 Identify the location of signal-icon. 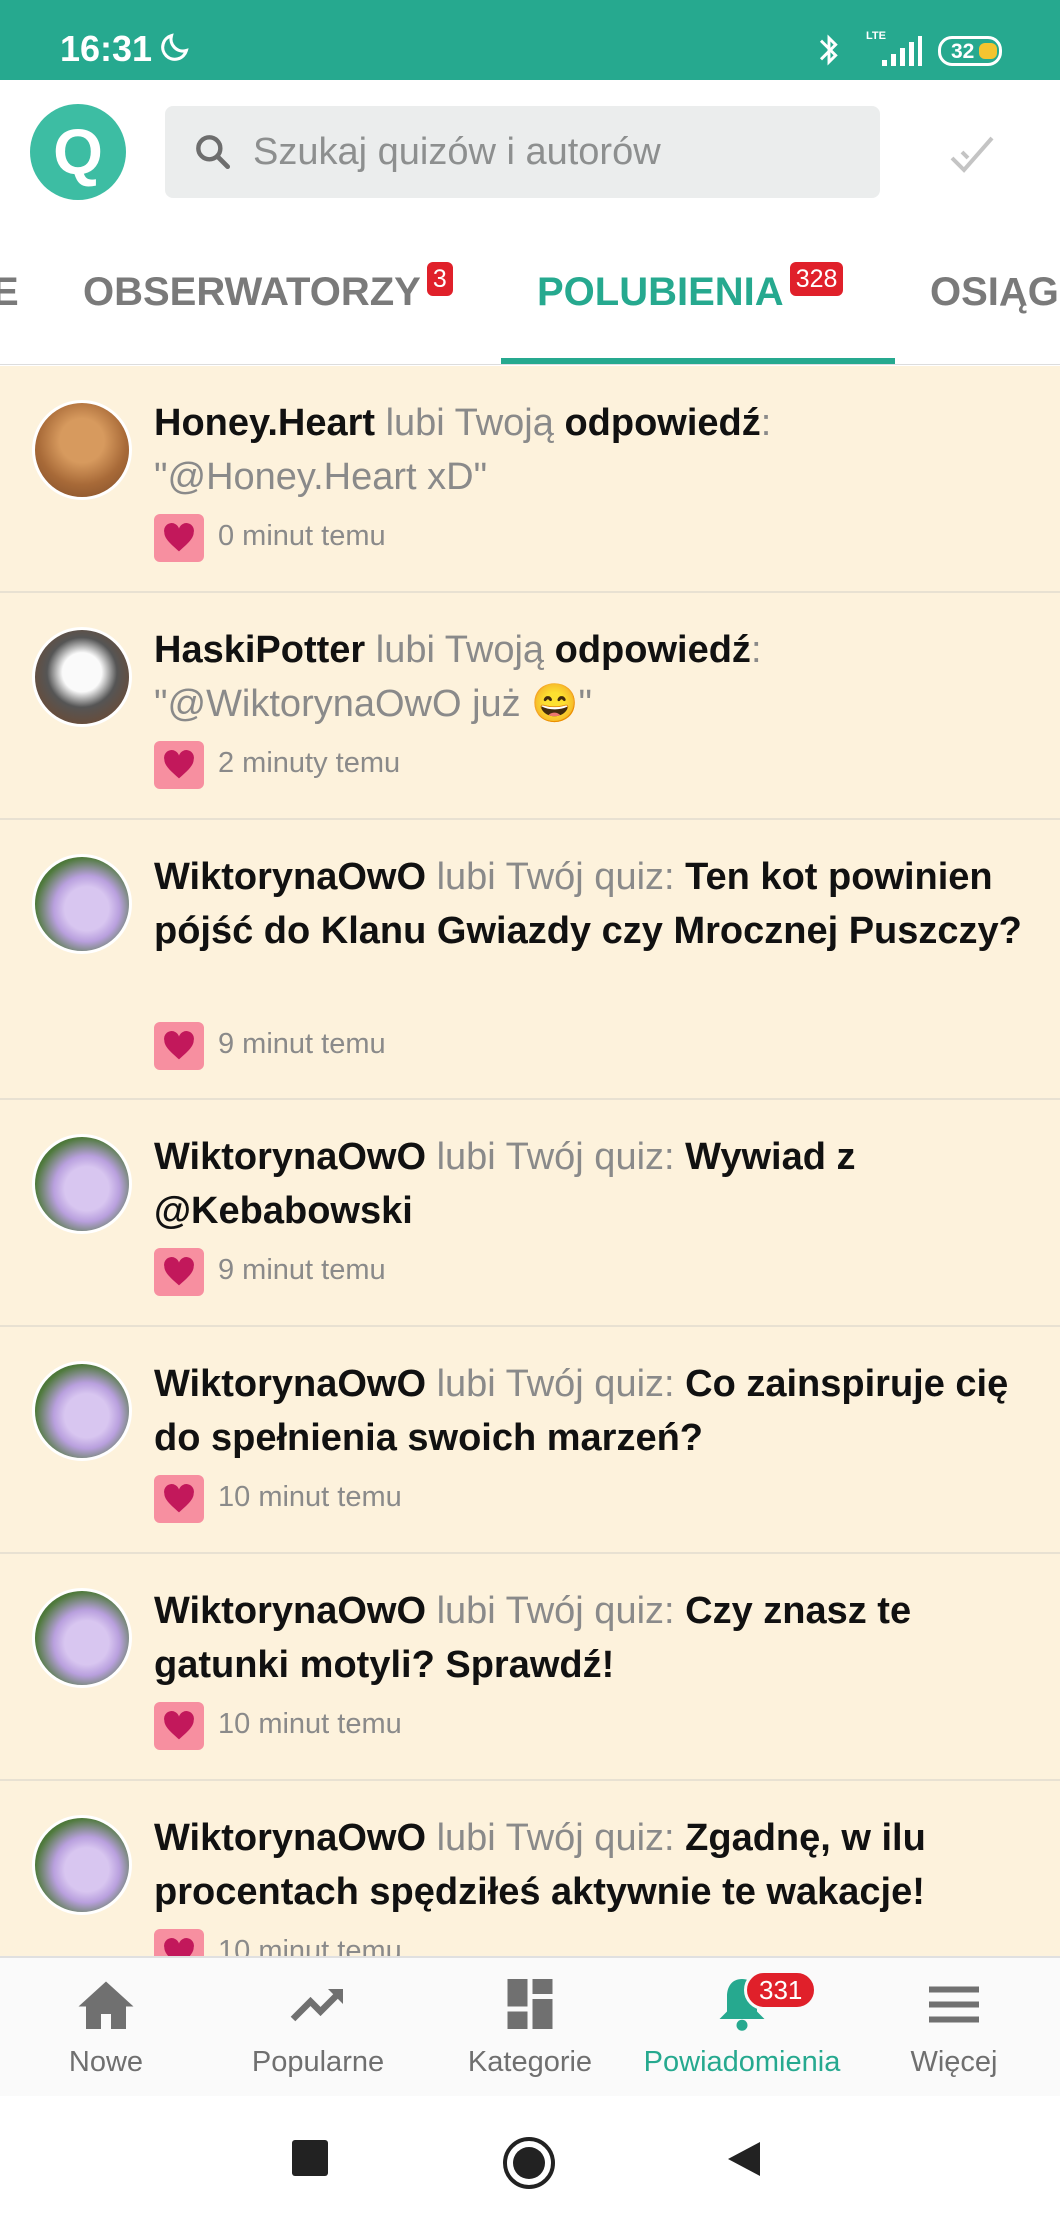
(902, 51).